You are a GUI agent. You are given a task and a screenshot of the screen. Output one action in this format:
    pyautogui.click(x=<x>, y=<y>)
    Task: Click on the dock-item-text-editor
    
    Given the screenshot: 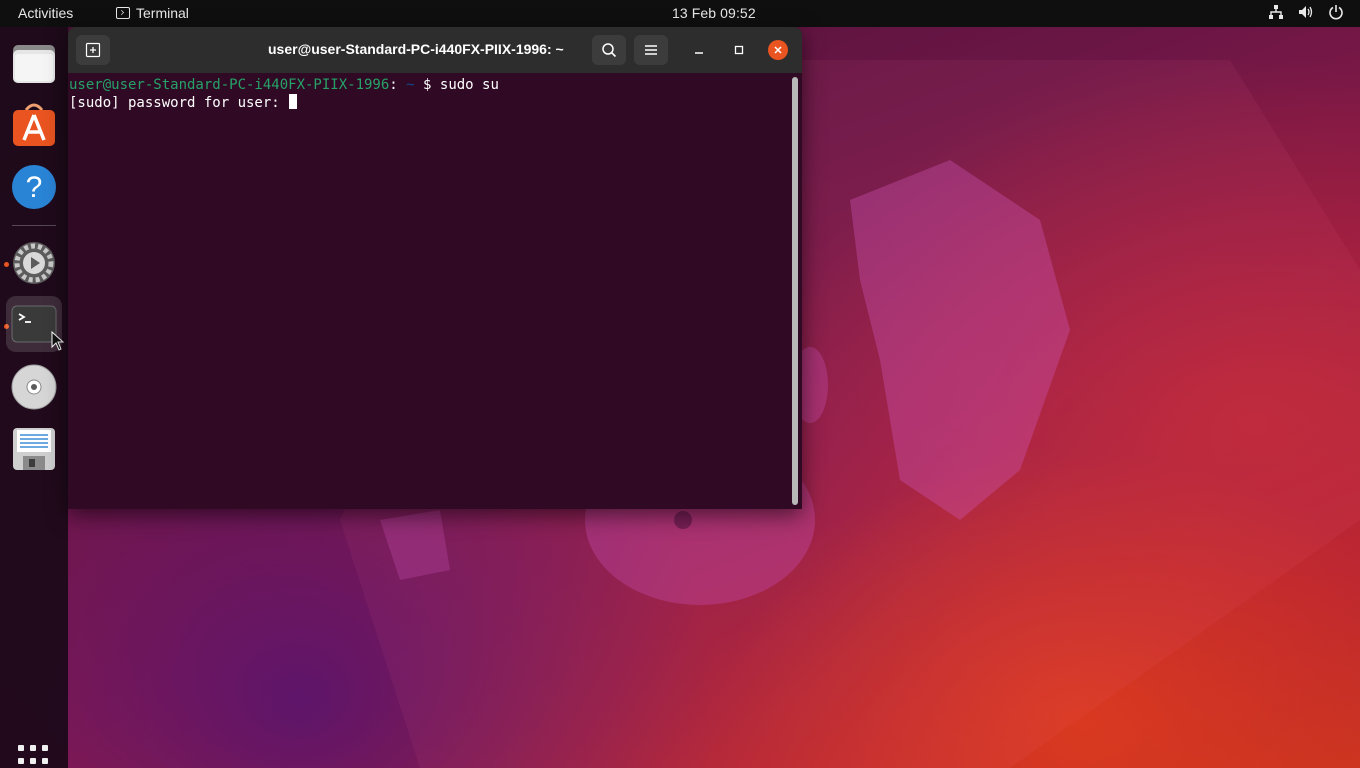 What is the action you would take?
    pyautogui.click(x=34, y=449)
    